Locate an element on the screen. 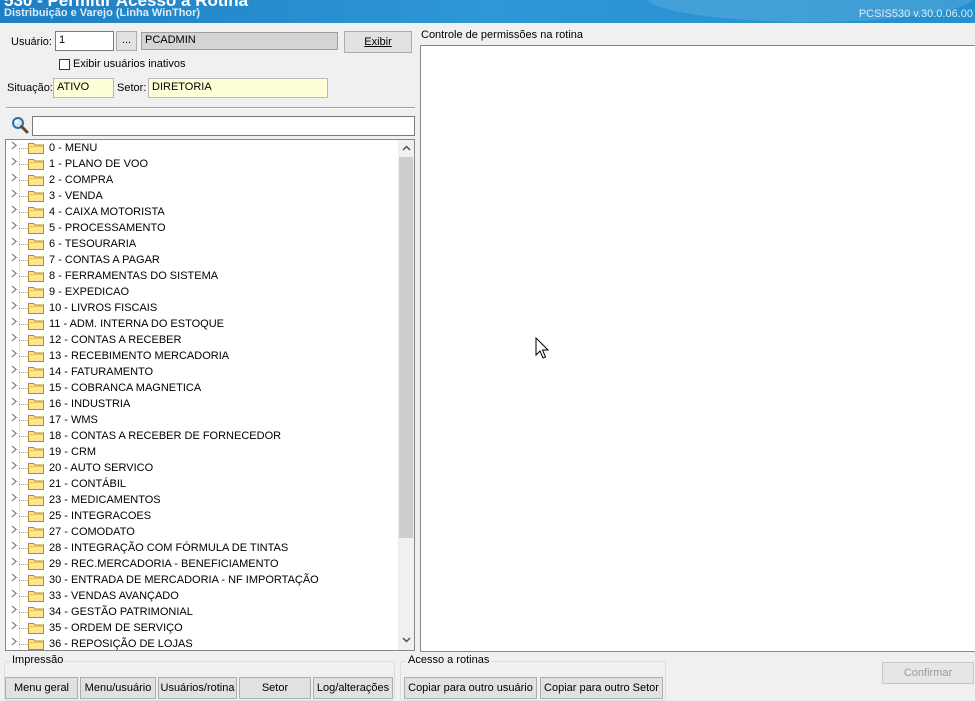 This screenshot has height=701, width=975. tree-scrollbar is located at coordinates (406, 395).